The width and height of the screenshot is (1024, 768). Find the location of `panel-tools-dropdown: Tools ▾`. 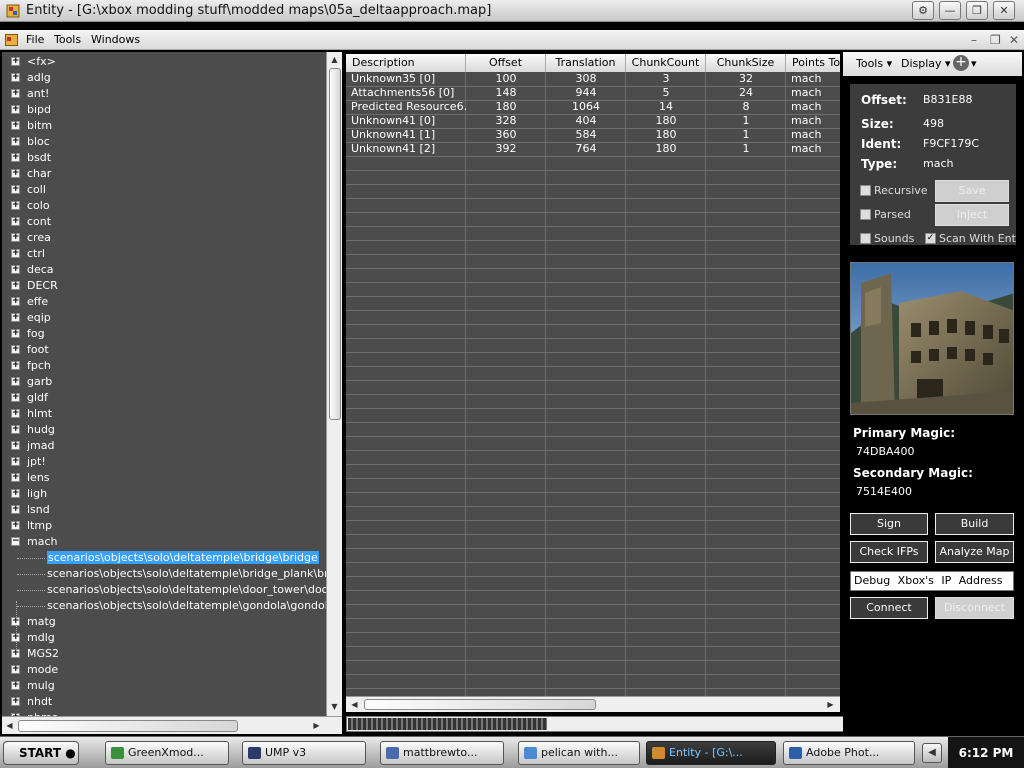

panel-tools-dropdown: Tools ▾ is located at coordinates (874, 63).